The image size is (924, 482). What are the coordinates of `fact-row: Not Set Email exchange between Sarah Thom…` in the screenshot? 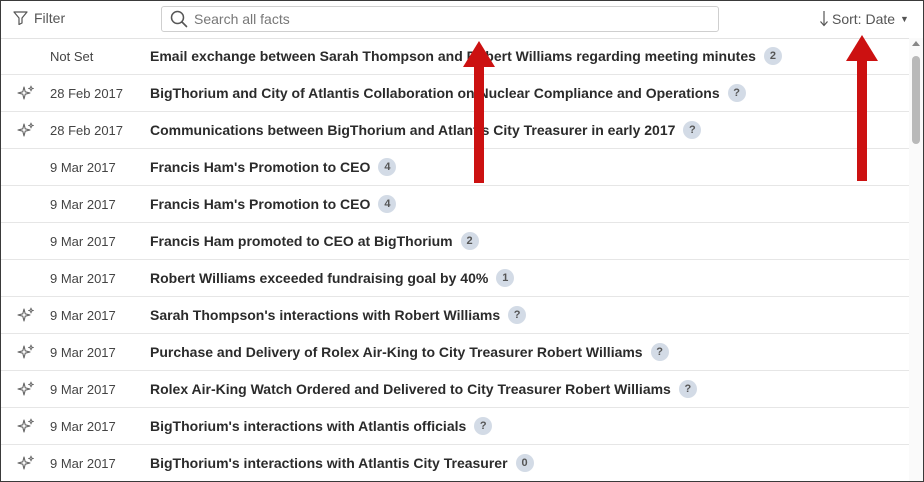 It's located at (455, 56).